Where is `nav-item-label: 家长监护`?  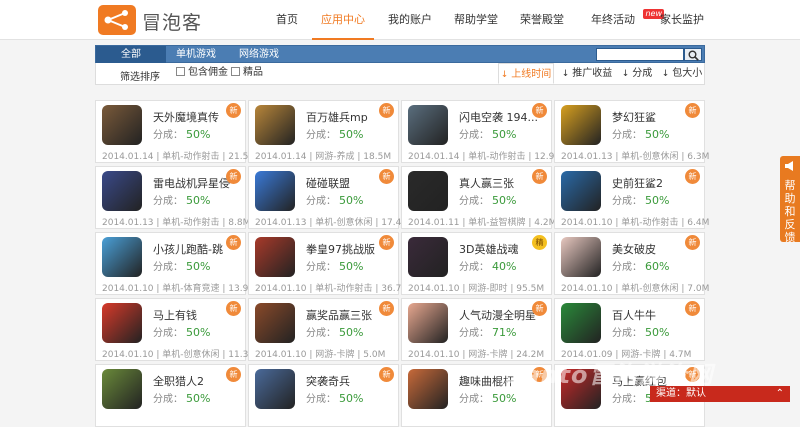 nav-item-label: 家长监护 is located at coordinates (682, 19).